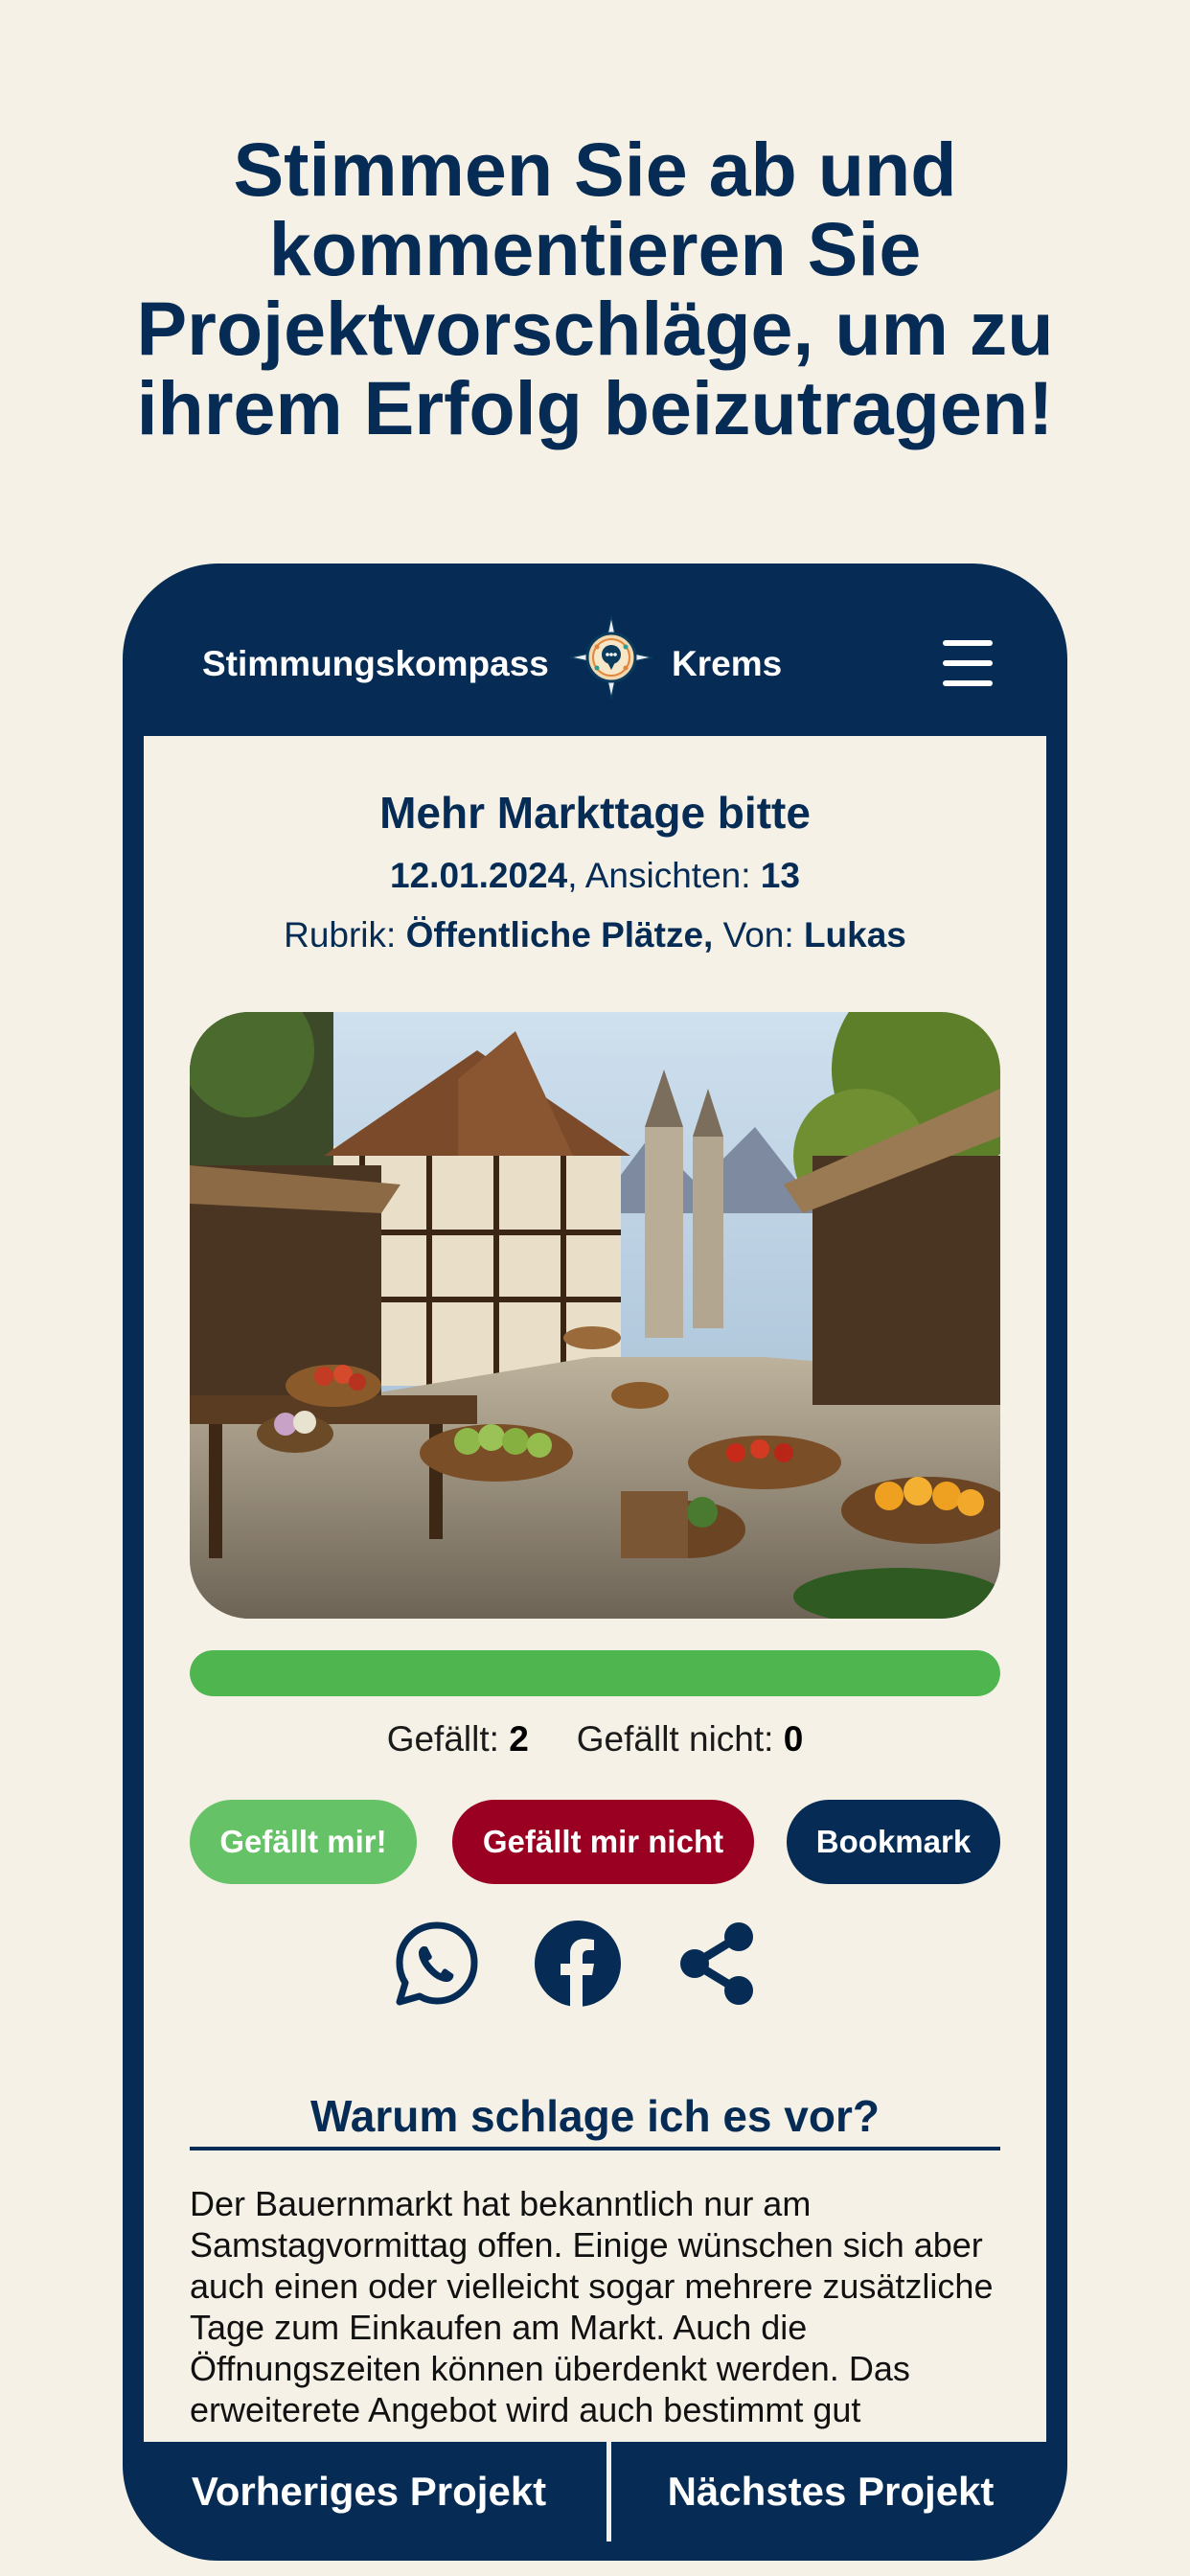  I want to click on project-navigation: Vorheriges Projekt Nächstes Projekt, so click(595, 2501).